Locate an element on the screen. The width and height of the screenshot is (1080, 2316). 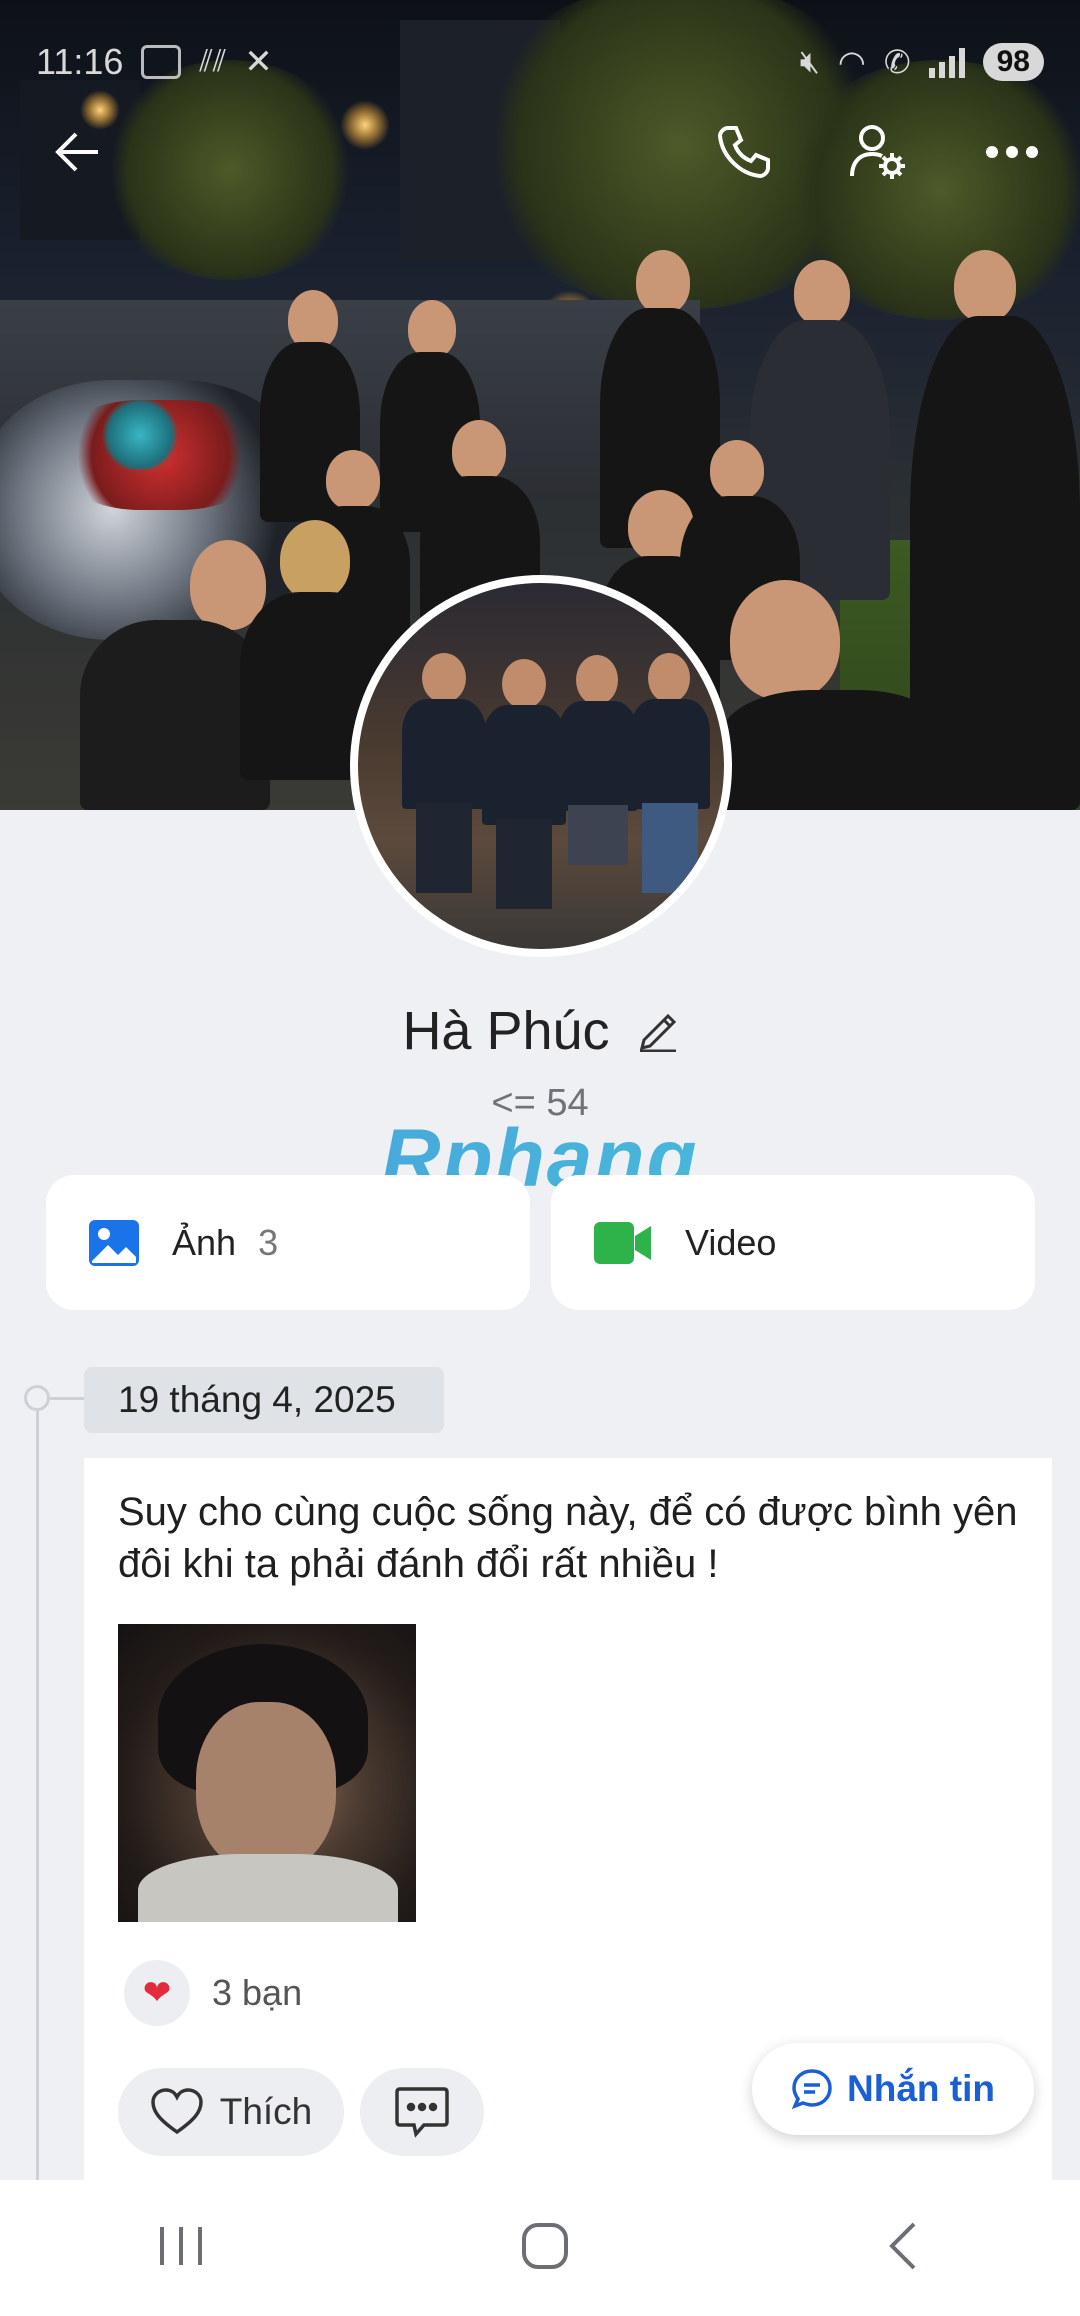
profile-name-row: Hà Phúc is located at coordinates (540, 1031).